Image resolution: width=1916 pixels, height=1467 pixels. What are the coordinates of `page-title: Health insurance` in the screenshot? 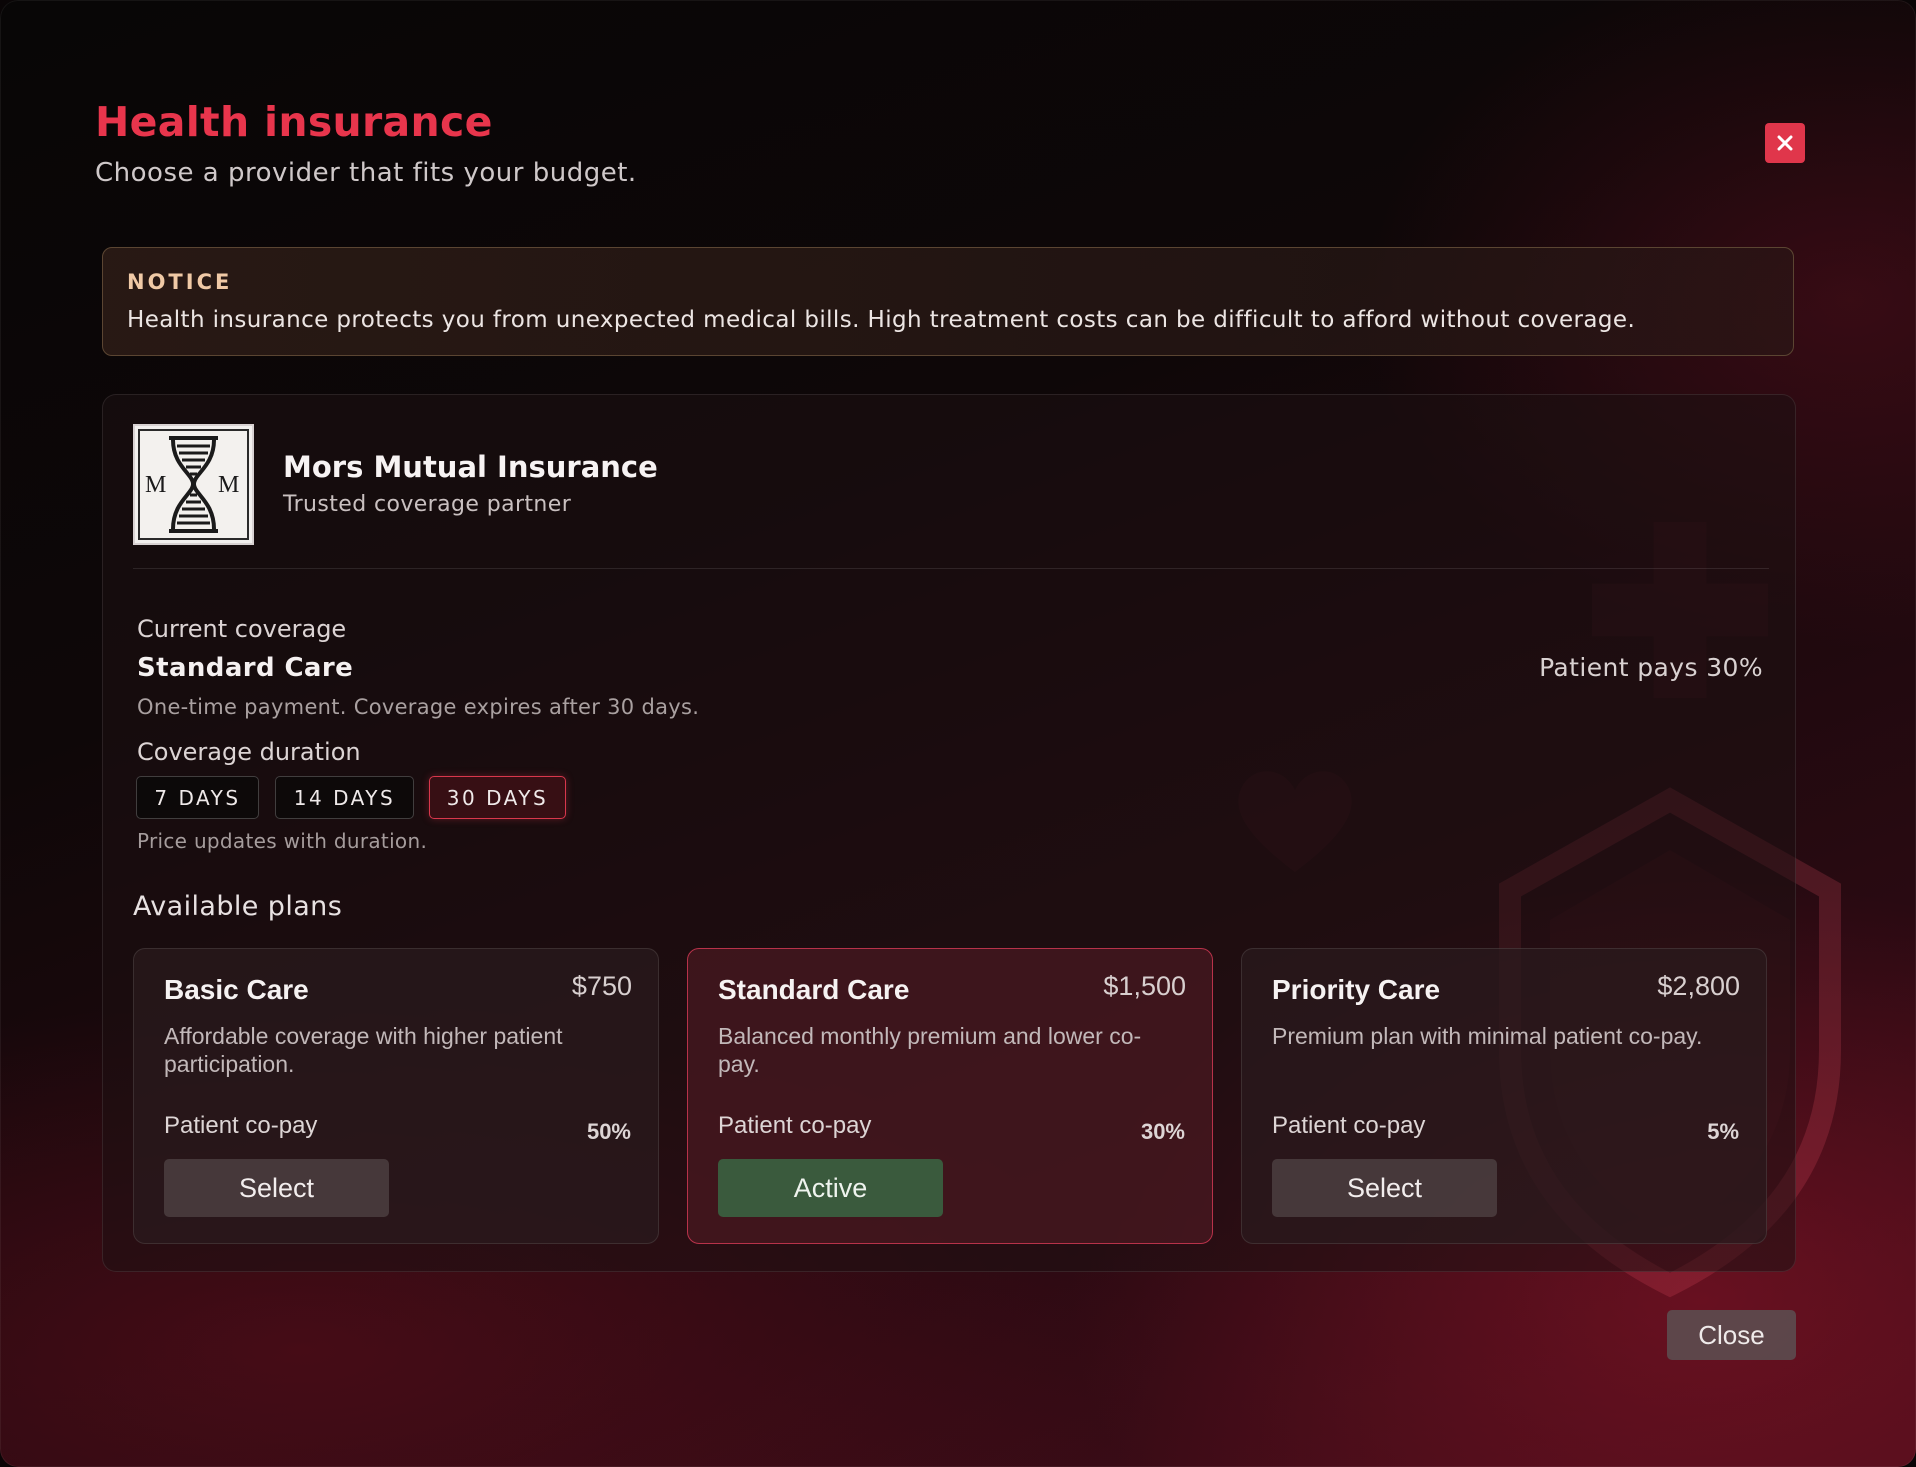 It's located at (294, 122).